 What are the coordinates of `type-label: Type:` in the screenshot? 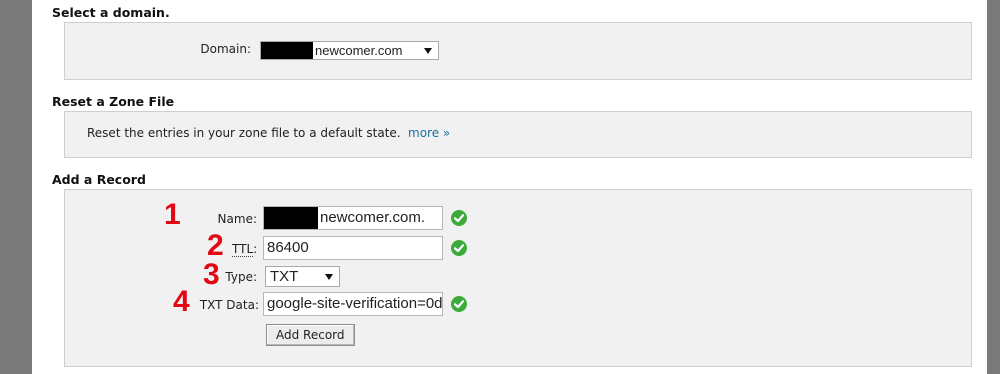 It's located at (241, 277).